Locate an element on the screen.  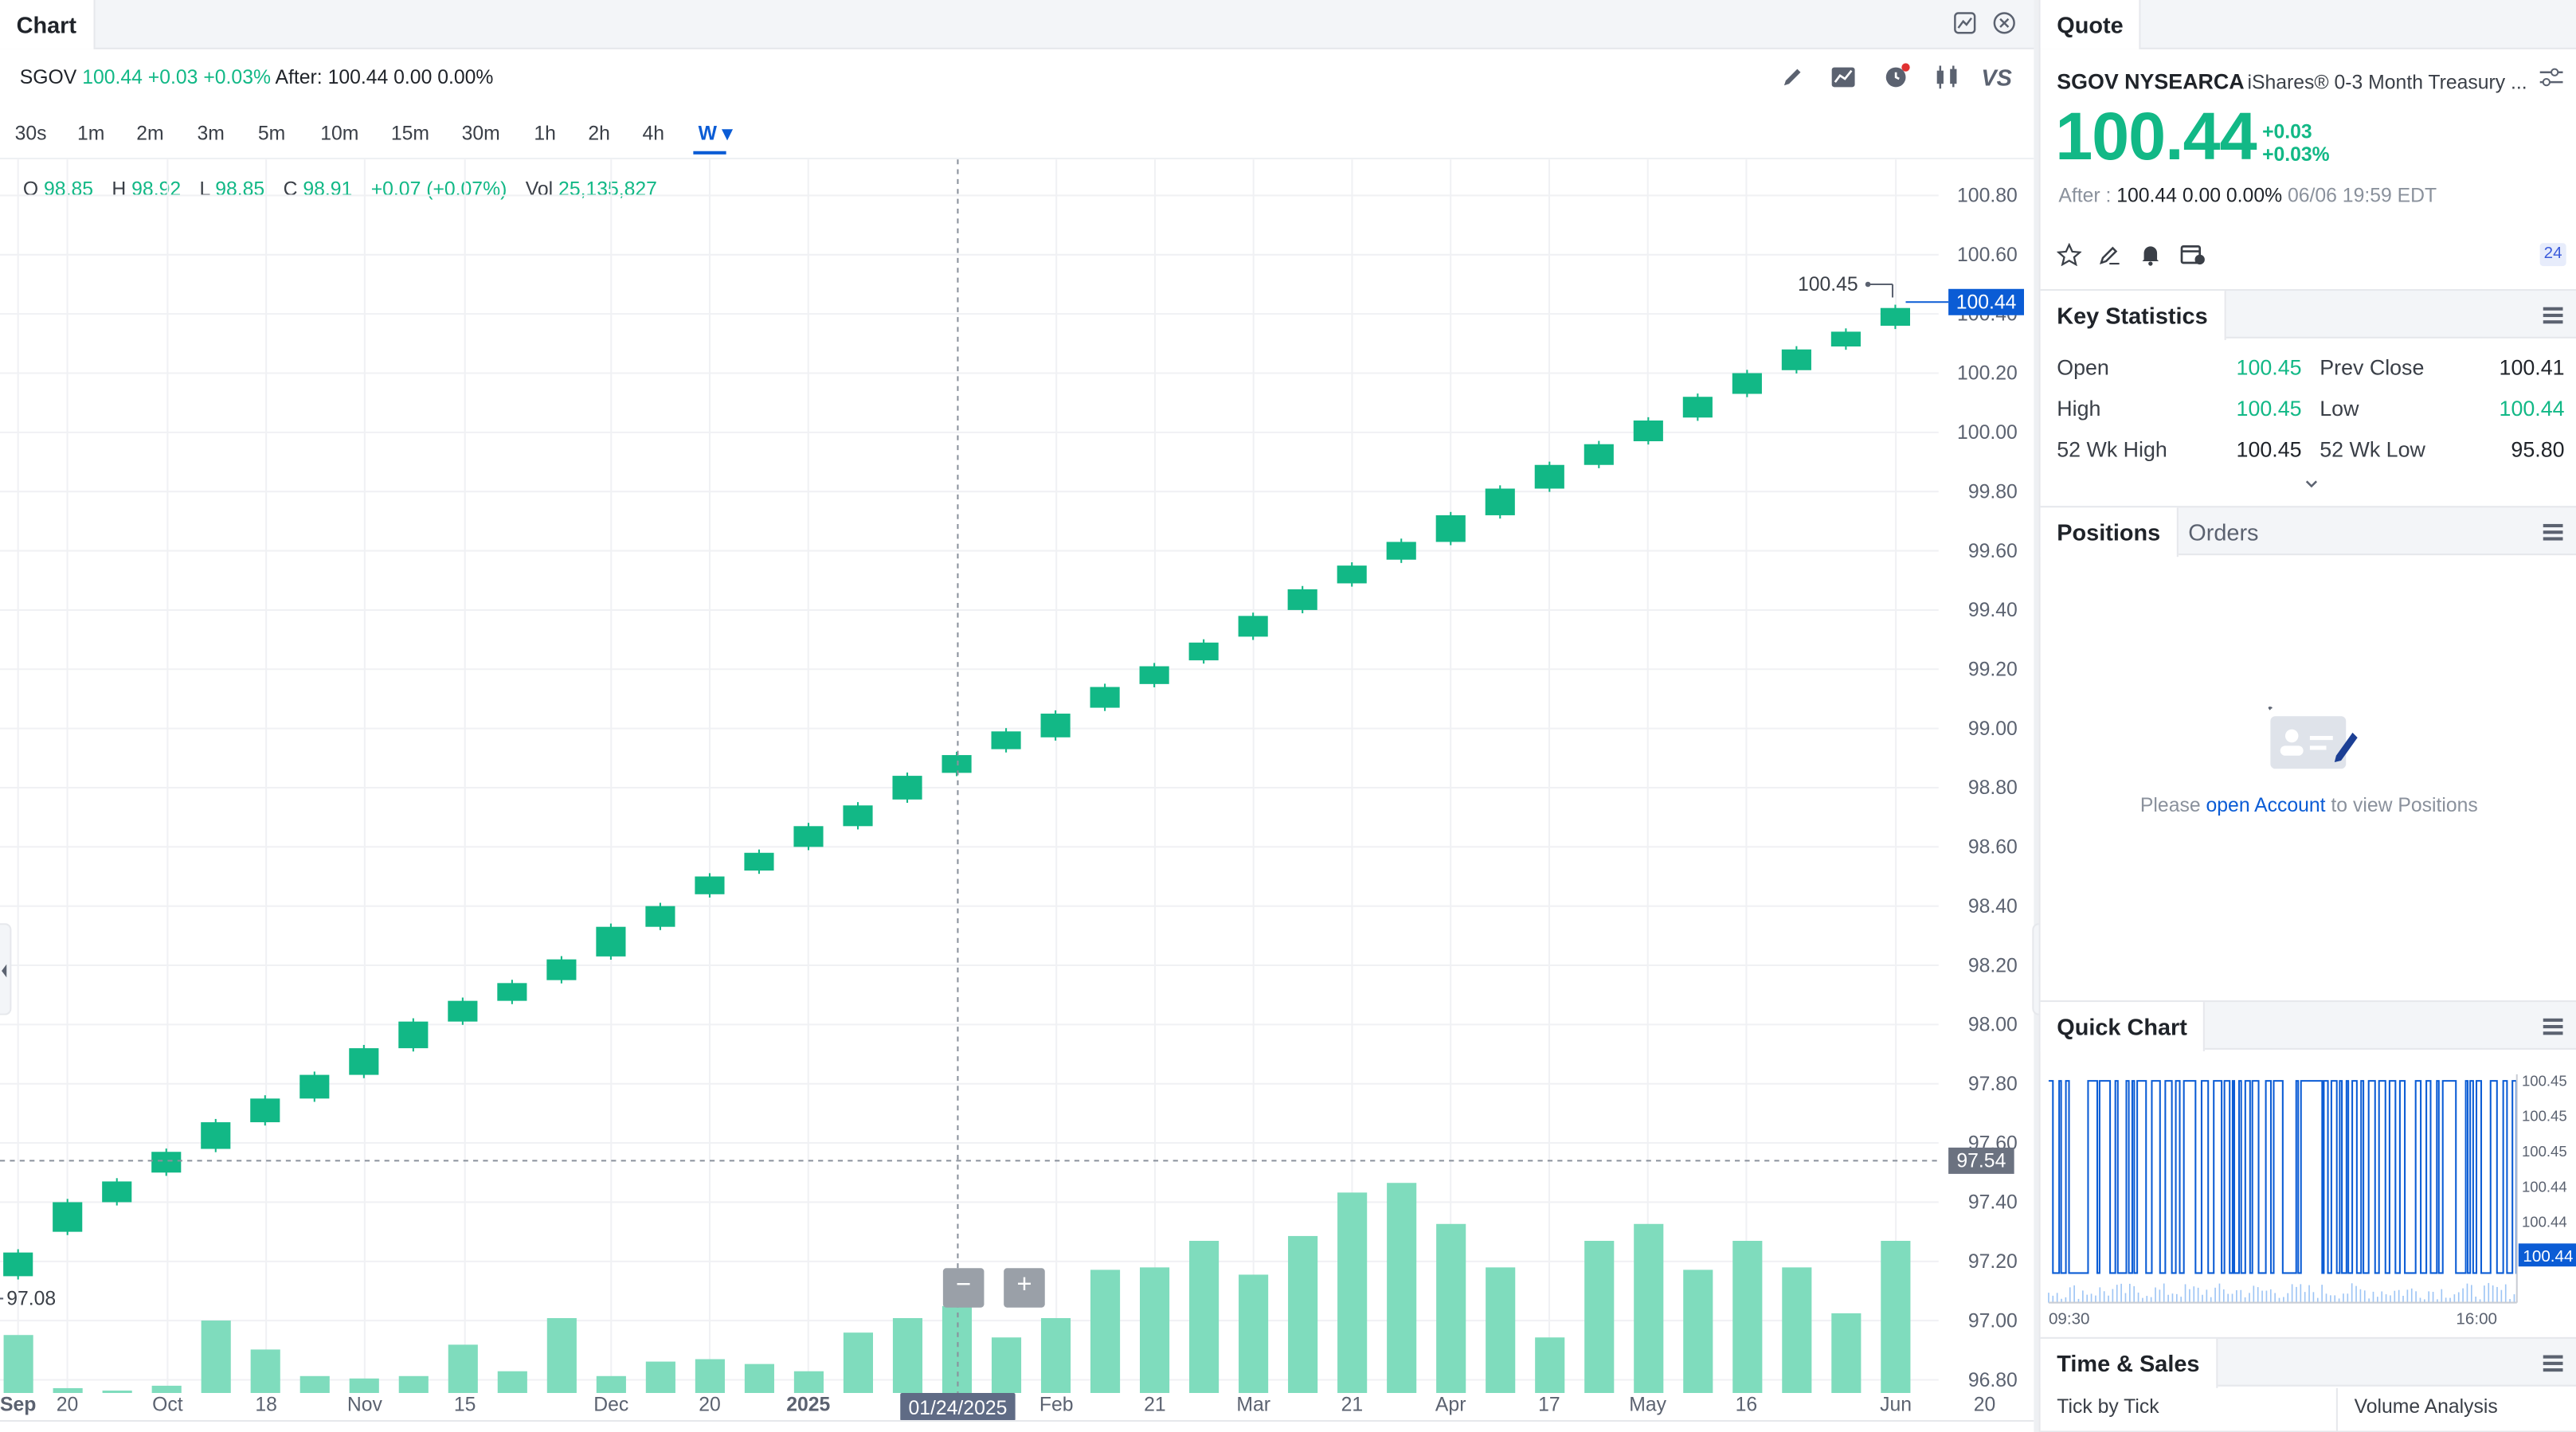
tab-positions: Positions is located at coordinates (2109, 532).